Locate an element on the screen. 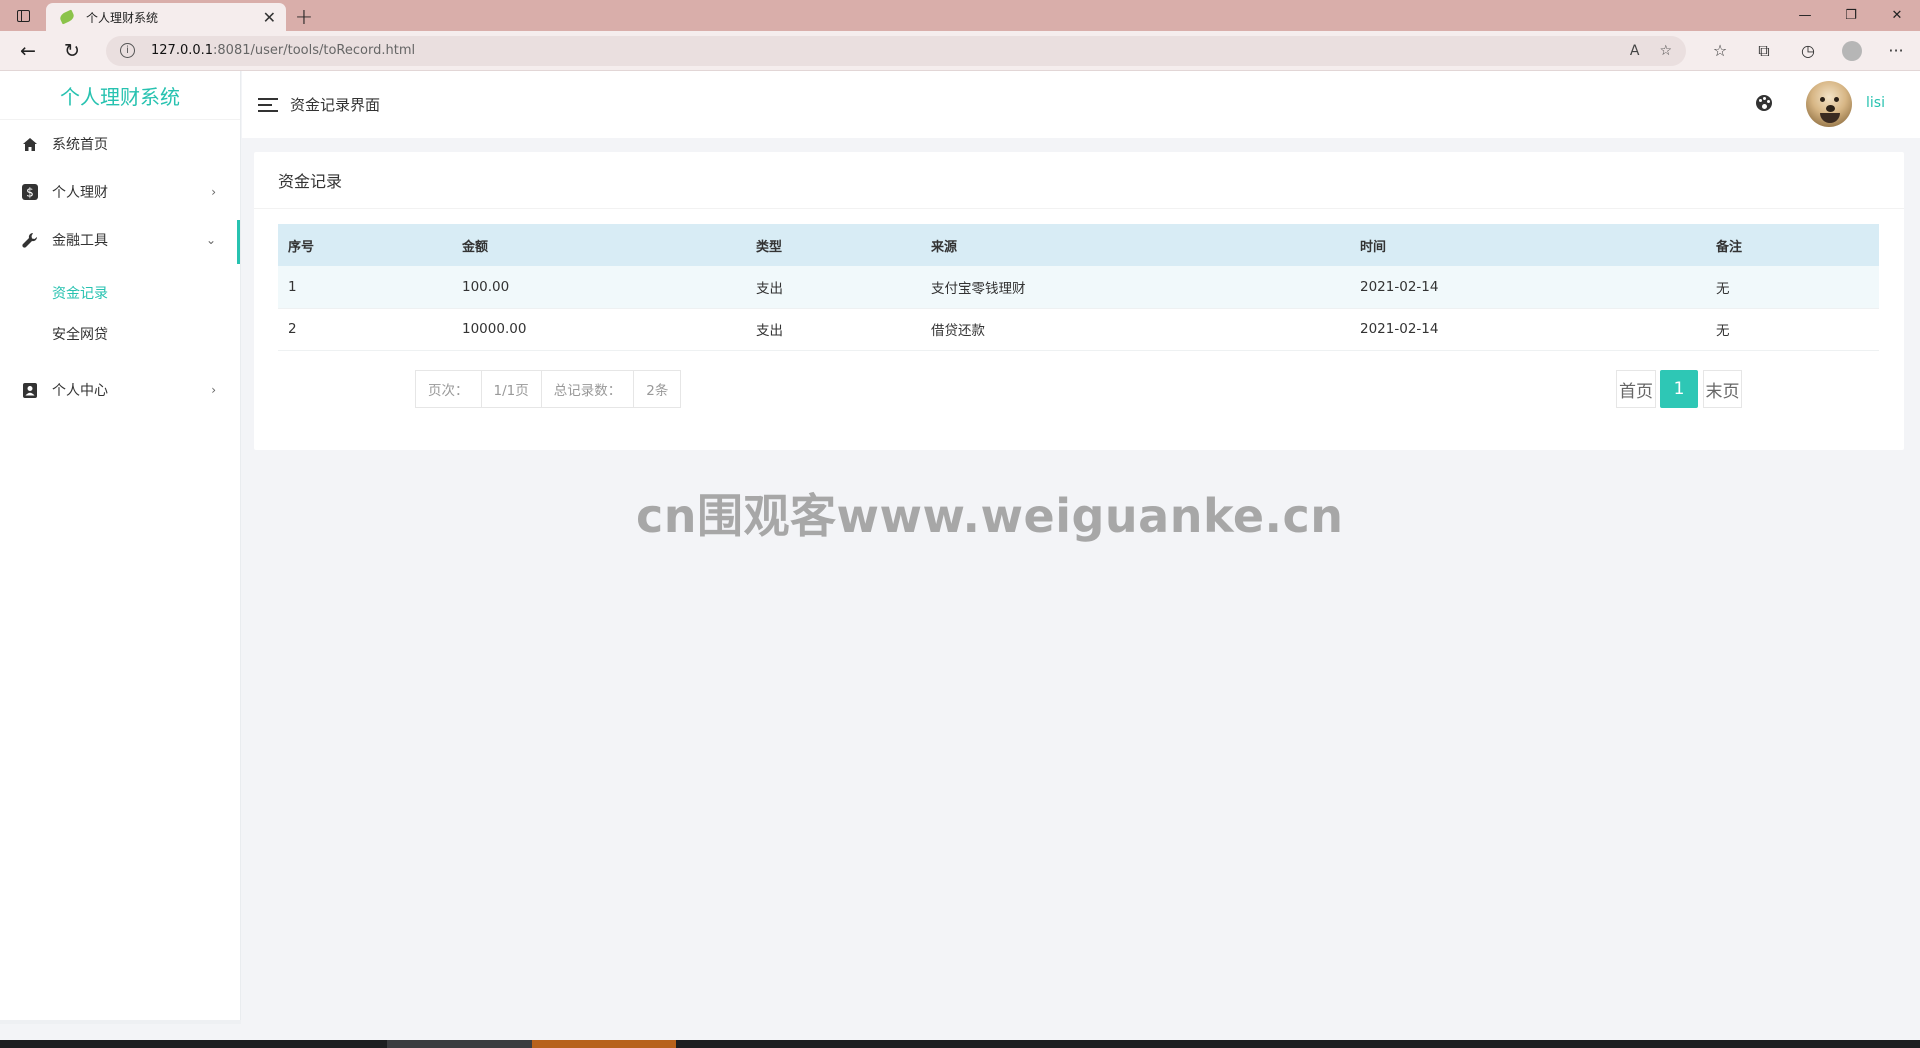  page-label: 页次： is located at coordinates (449, 389).